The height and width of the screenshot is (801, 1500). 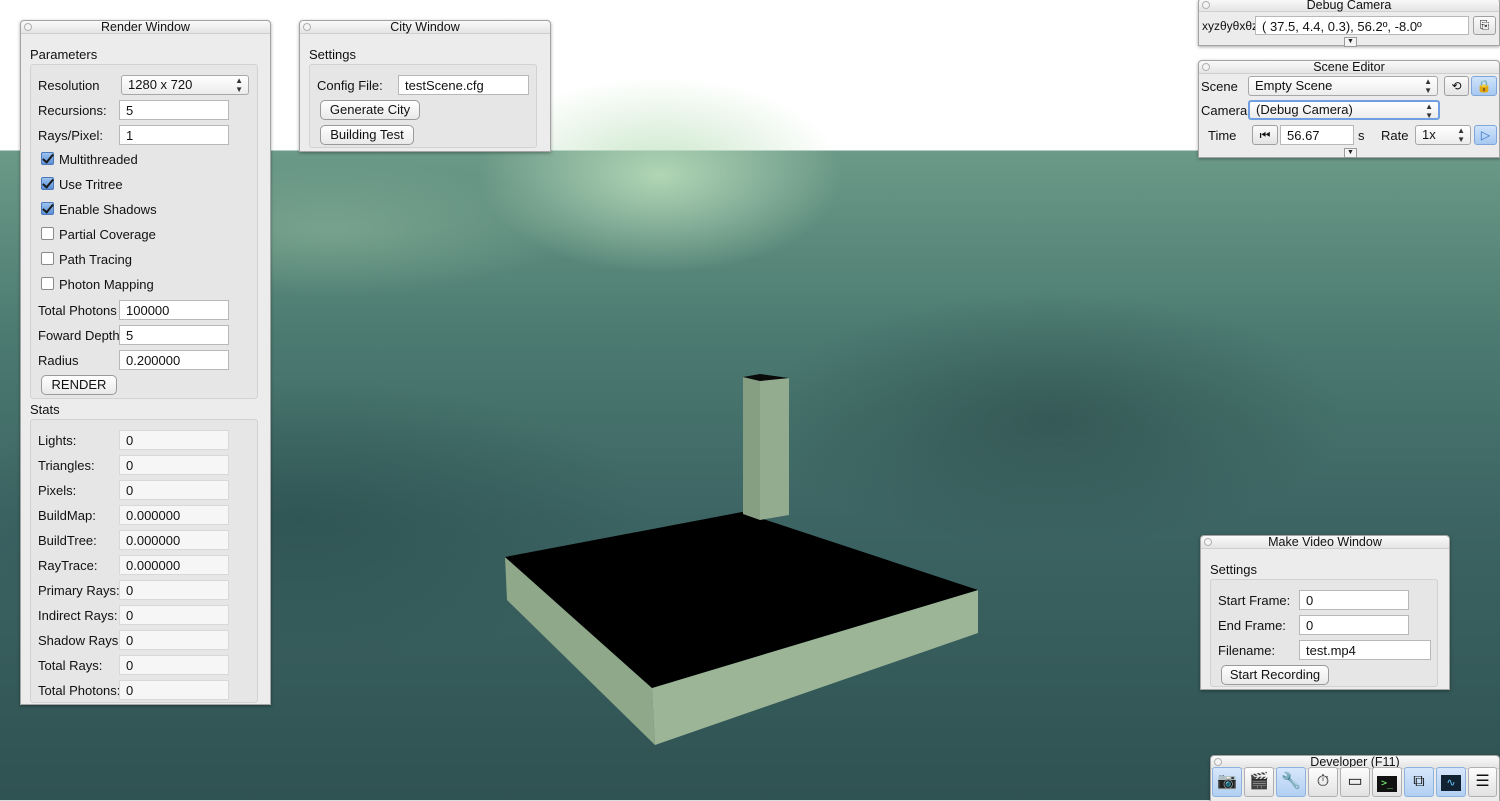 I want to click on end-frame-input: 0, so click(x=1354, y=625).